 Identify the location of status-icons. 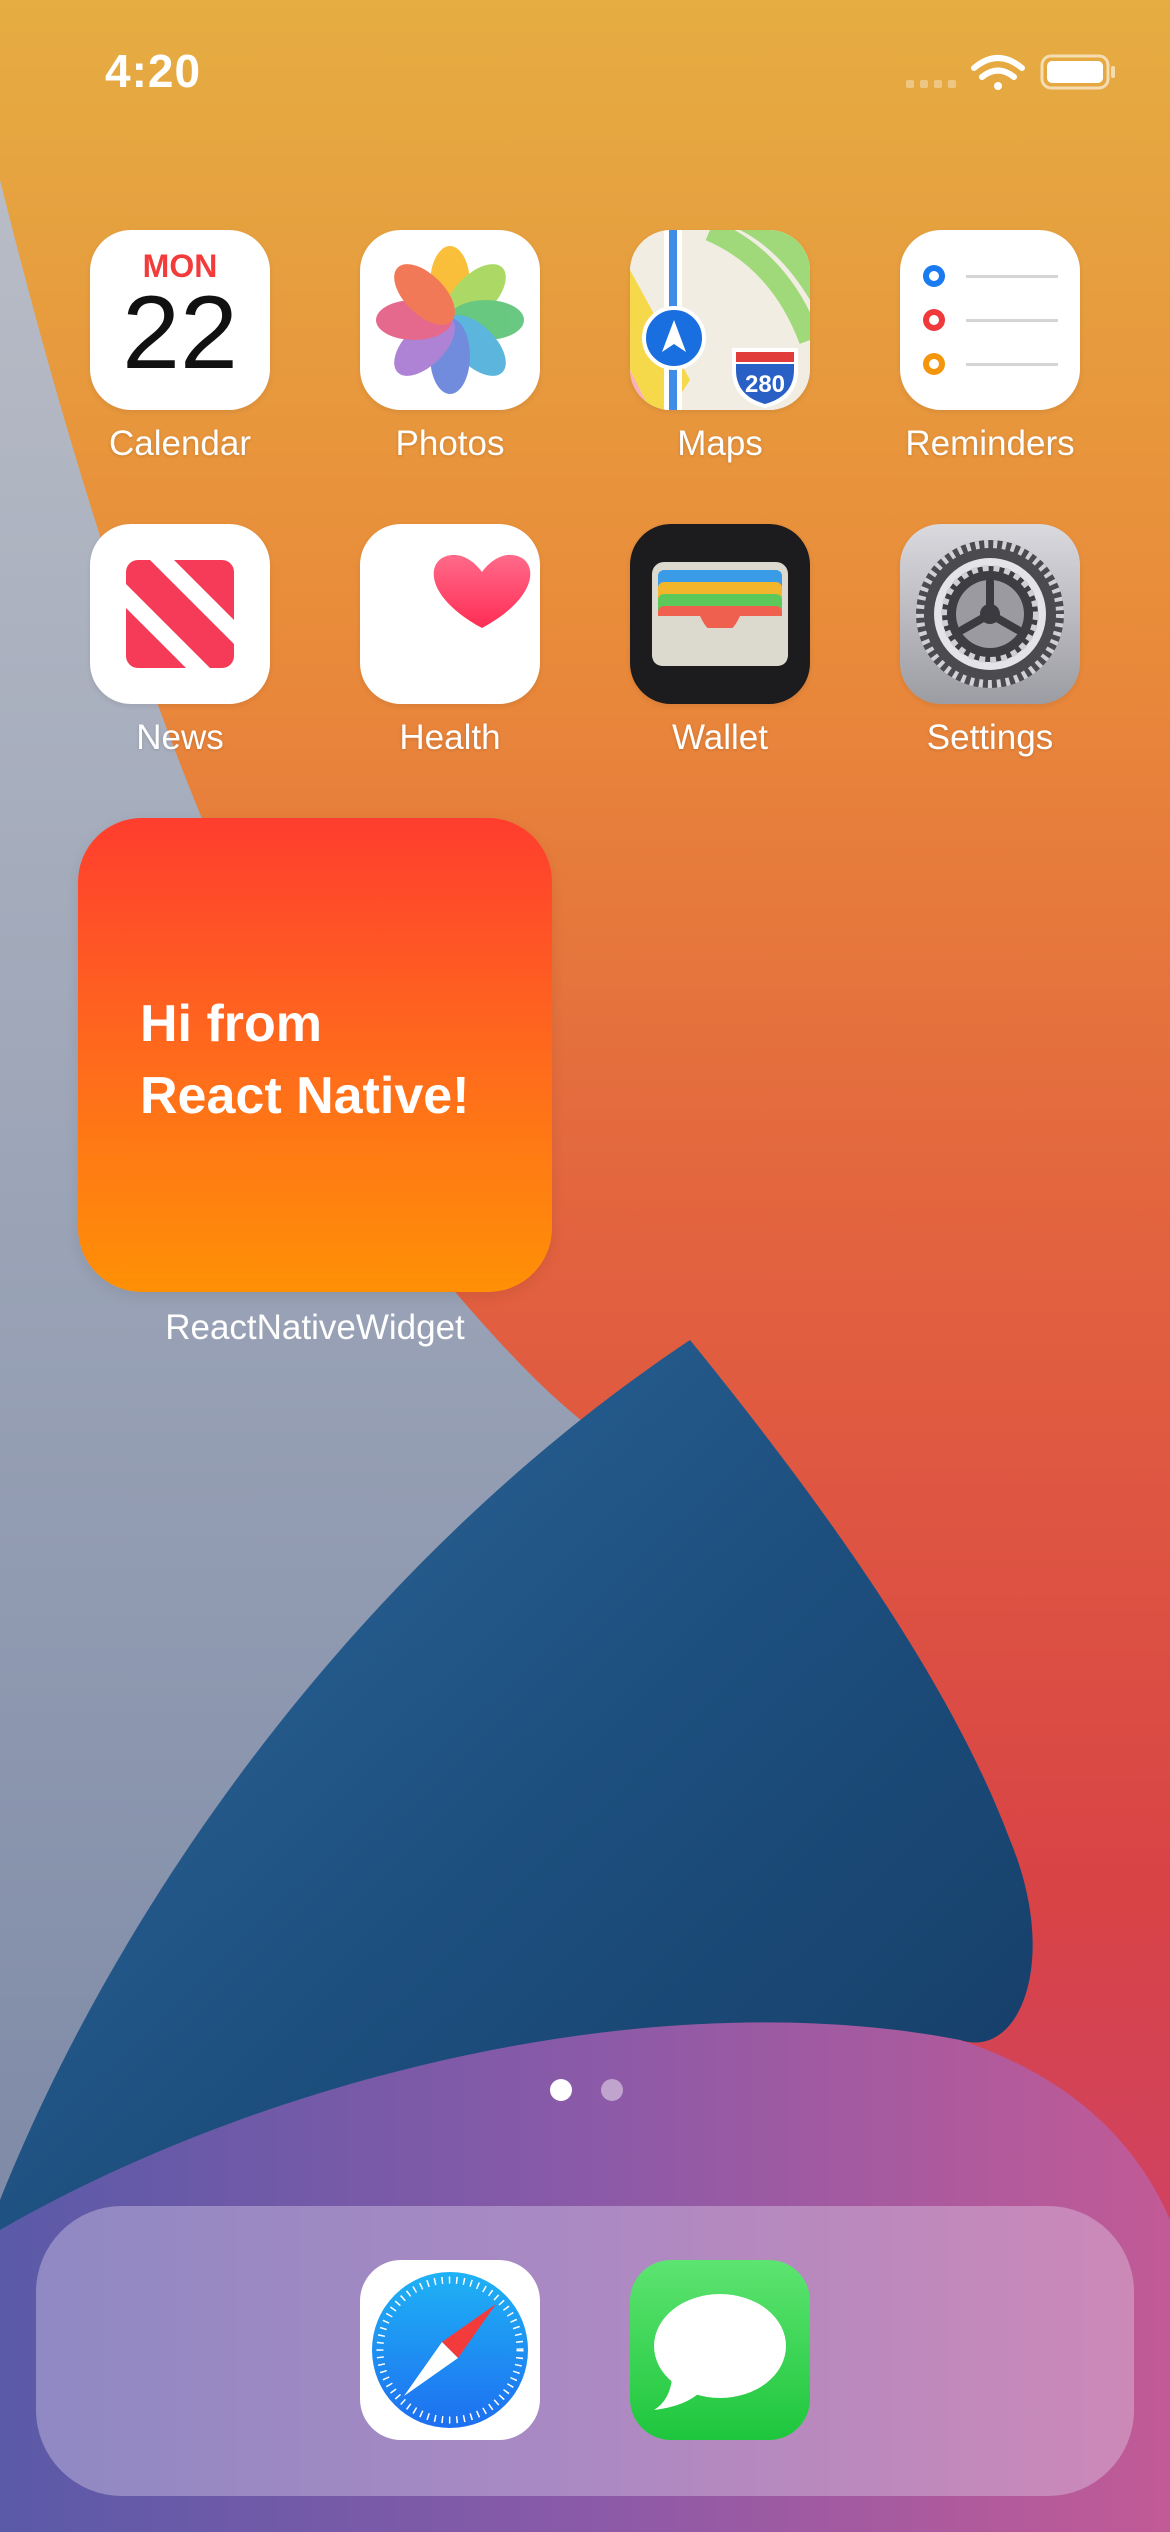
(1010, 72).